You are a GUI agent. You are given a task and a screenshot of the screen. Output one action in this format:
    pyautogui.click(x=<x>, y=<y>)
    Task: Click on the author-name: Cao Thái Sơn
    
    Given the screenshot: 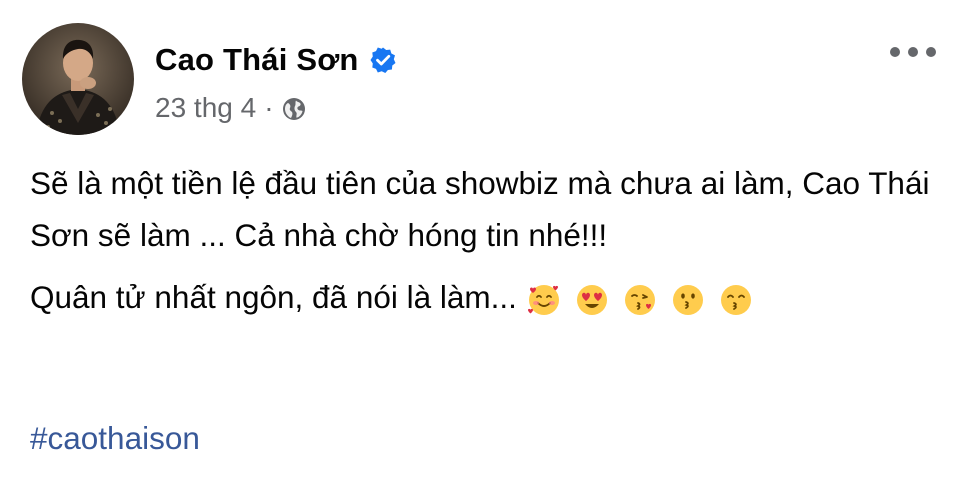 What is the action you would take?
    pyautogui.click(x=257, y=60)
    